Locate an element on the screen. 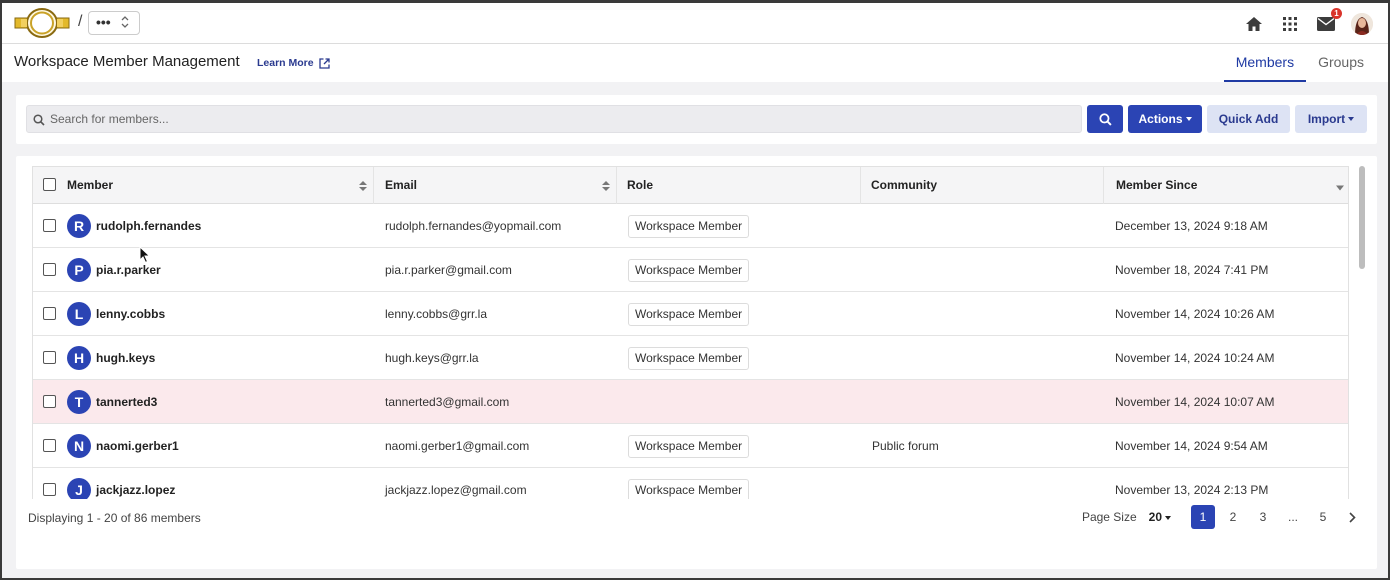 This screenshot has height=580, width=1390. member-email: lenny.cobbs@grr.la is located at coordinates (436, 314).